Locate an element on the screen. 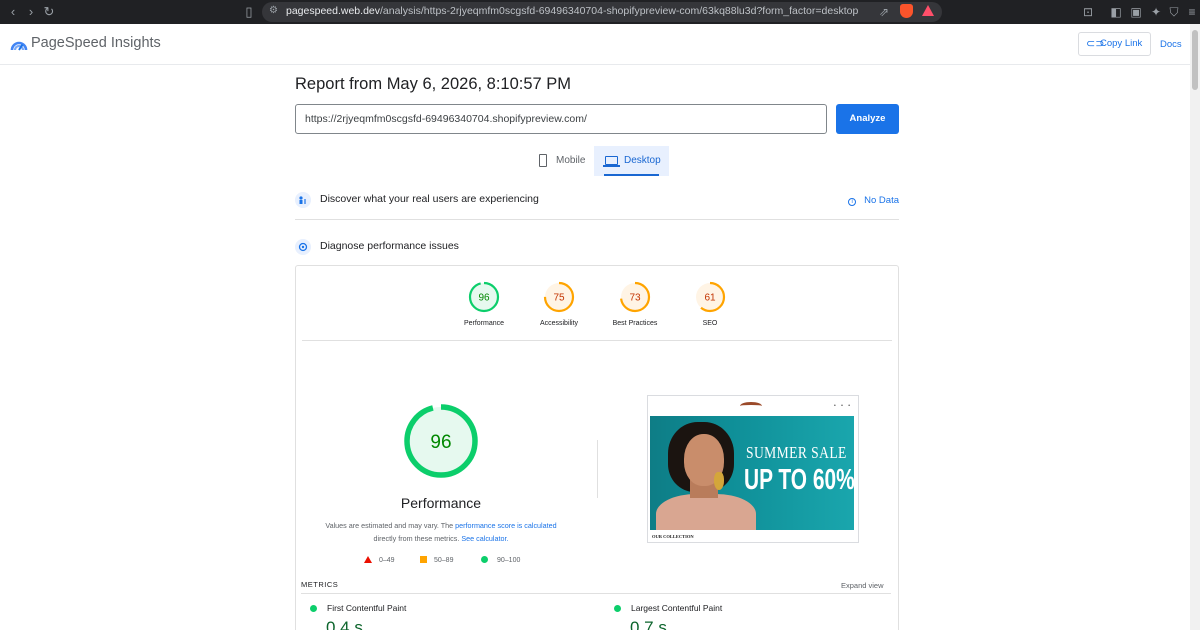 The height and width of the screenshot is (630, 1200). reload-icon: ↻ is located at coordinates (49, 12).